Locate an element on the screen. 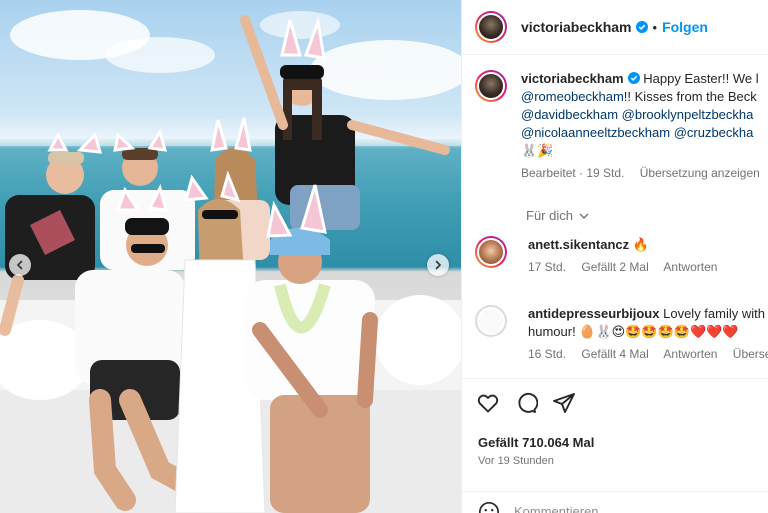 The width and height of the screenshot is (768, 513). caption-line-2: @romeobeckham!! Kisses from the Beck is located at coordinates (644, 97).